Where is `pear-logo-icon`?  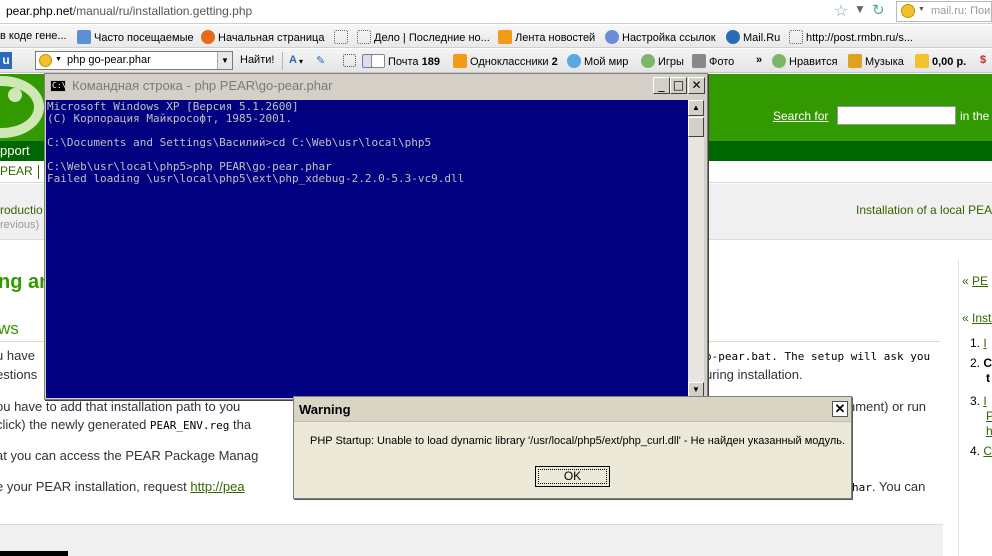 pear-logo-icon is located at coordinates (22, 107).